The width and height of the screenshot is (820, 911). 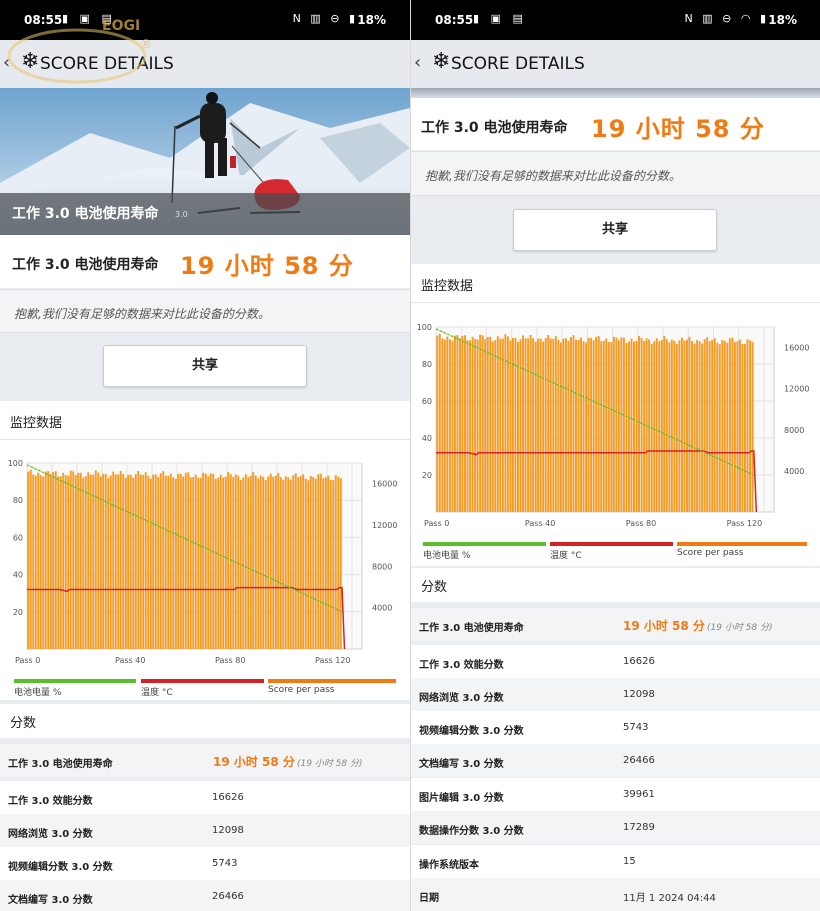 What do you see at coordinates (228, 896) in the screenshot?
I see `row-value: 26466` at bounding box center [228, 896].